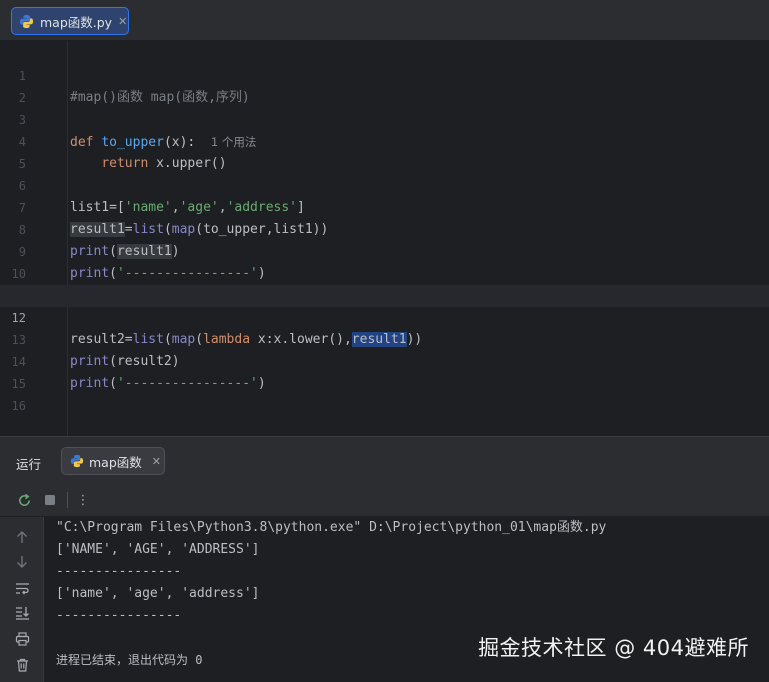  What do you see at coordinates (18, 406) in the screenshot?
I see `code-line: 16` at bounding box center [18, 406].